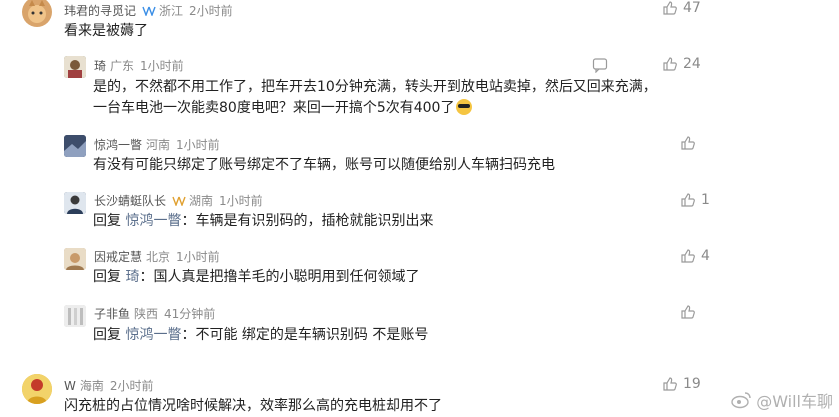 The image size is (839, 417). What do you see at coordinates (112, 314) in the screenshot?
I see `username: 子非鱼` at bounding box center [112, 314].